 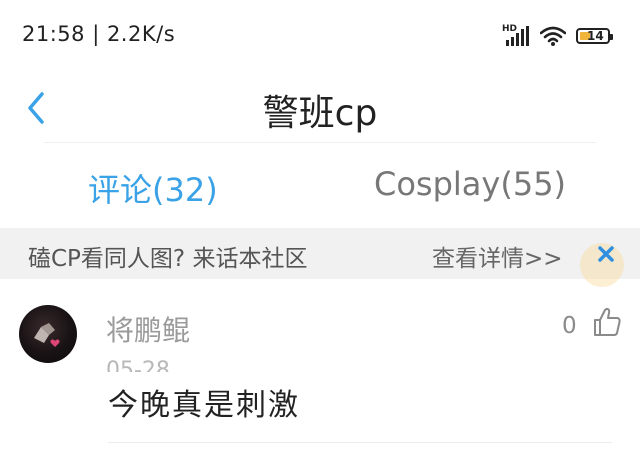 What do you see at coordinates (99, 34) in the screenshot?
I see `status-time: 21:58 | 2.2K/s` at bounding box center [99, 34].